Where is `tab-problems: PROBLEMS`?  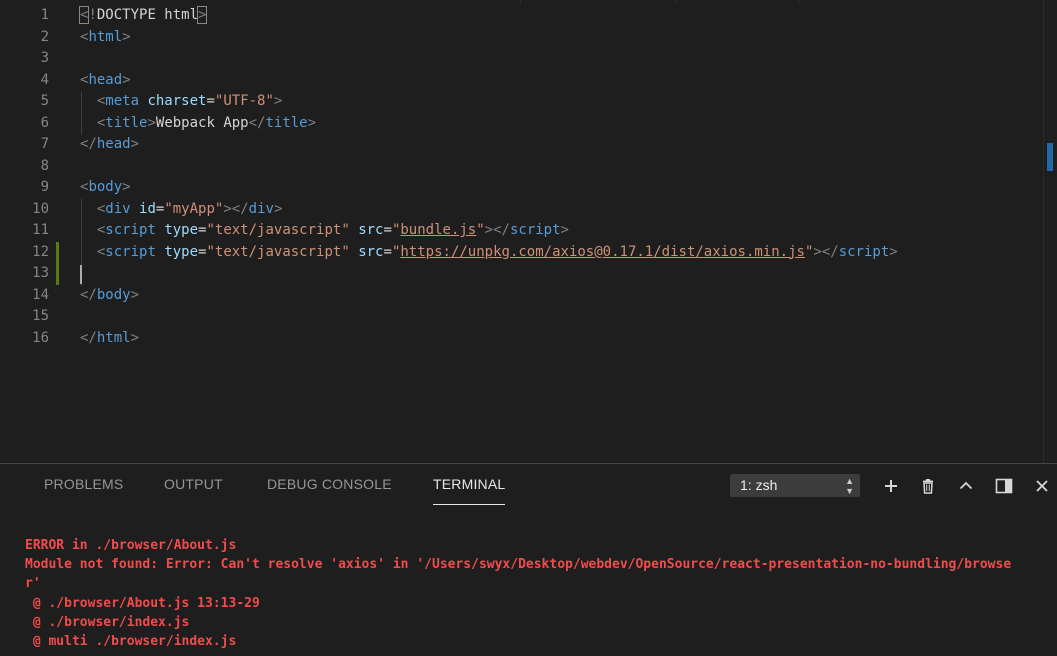 tab-problems: PROBLEMS is located at coordinates (83, 484).